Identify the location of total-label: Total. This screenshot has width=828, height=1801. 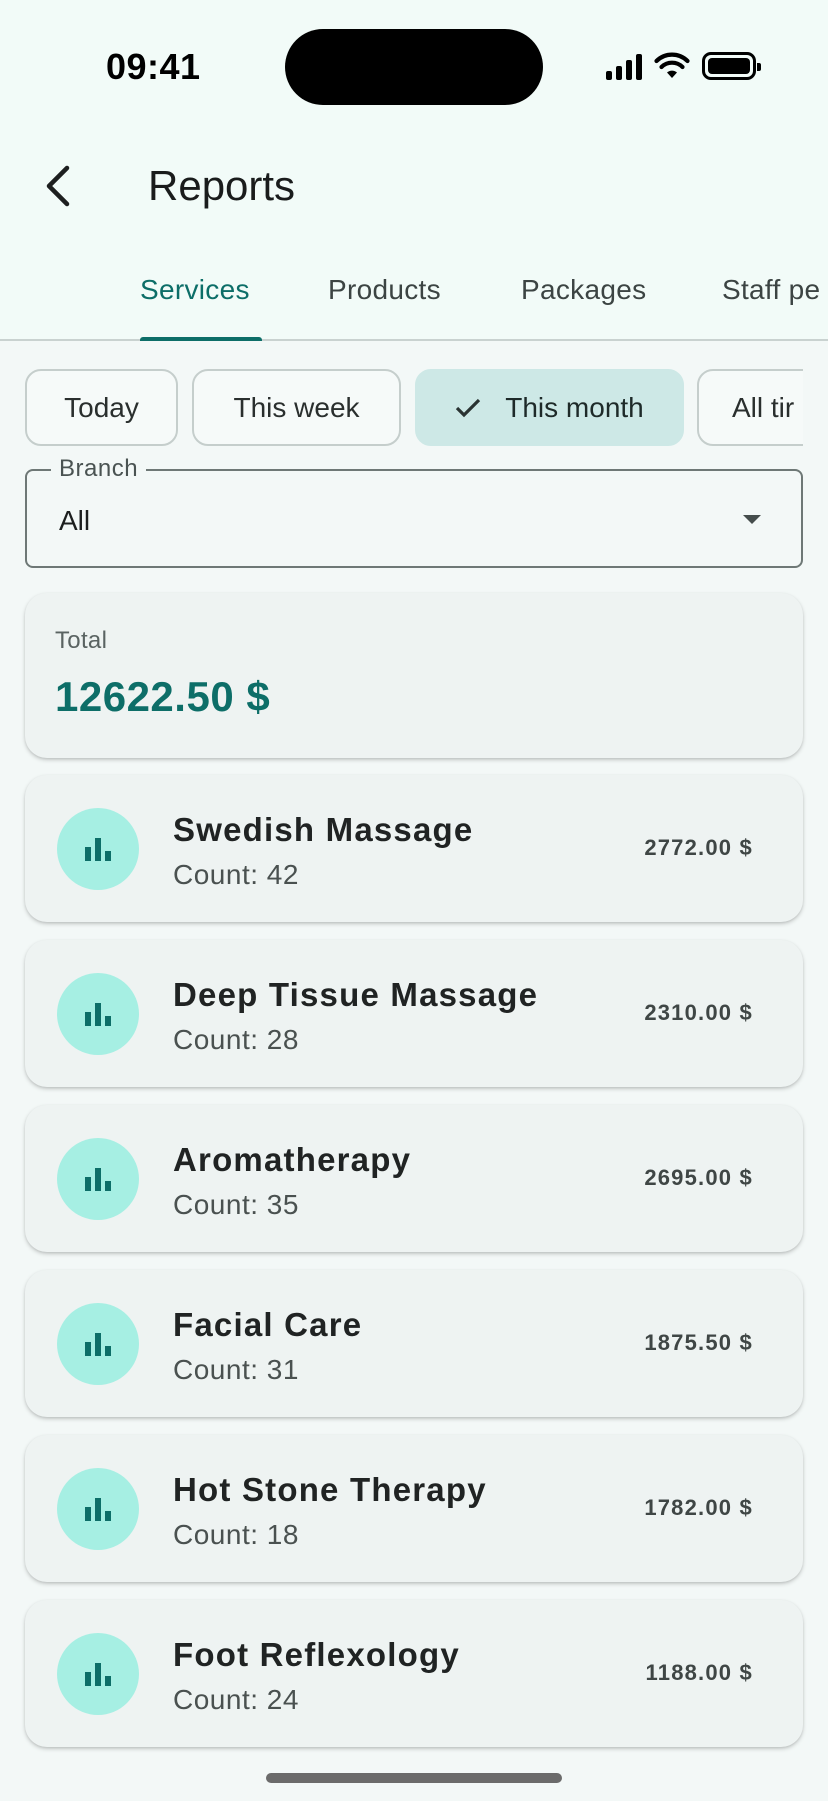
(81, 640).